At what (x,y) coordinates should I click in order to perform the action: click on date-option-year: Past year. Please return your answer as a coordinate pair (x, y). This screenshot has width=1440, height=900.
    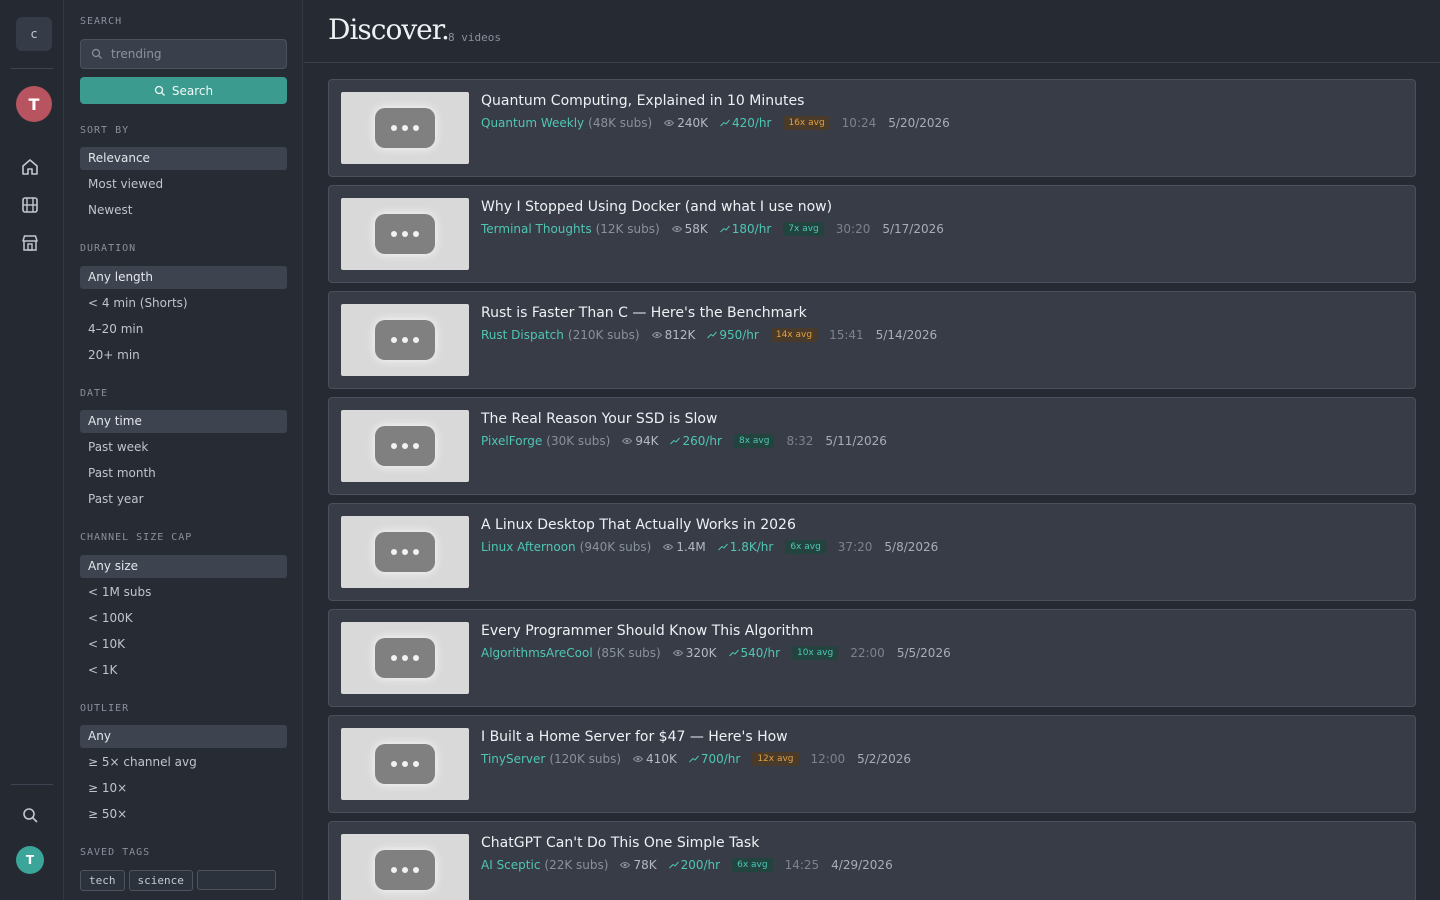
    Looking at the image, I should click on (183, 499).